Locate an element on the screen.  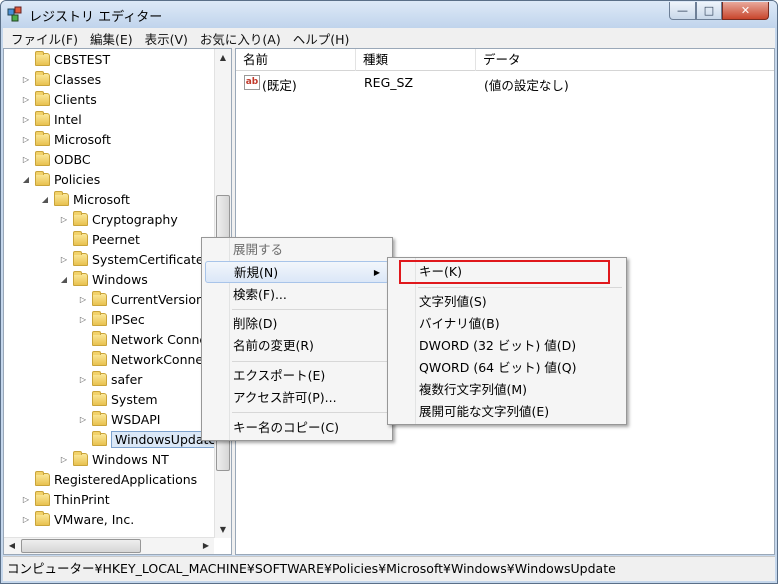
tree-item: ▷ WSDAPI is located at coordinates (119, 419).